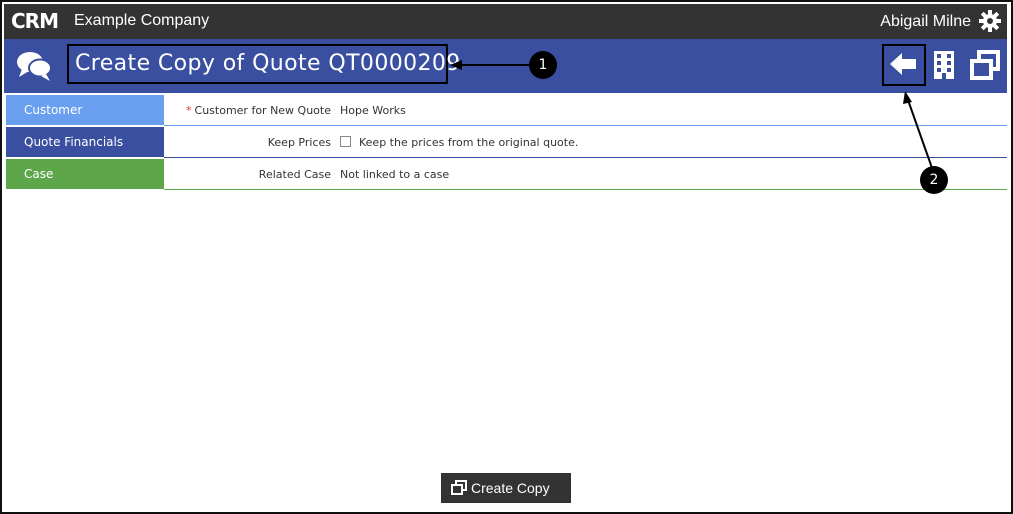 Image resolution: width=1013 pixels, height=514 pixels. Describe the element at coordinates (459, 487) in the screenshot. I see `copy-icon` at that location.